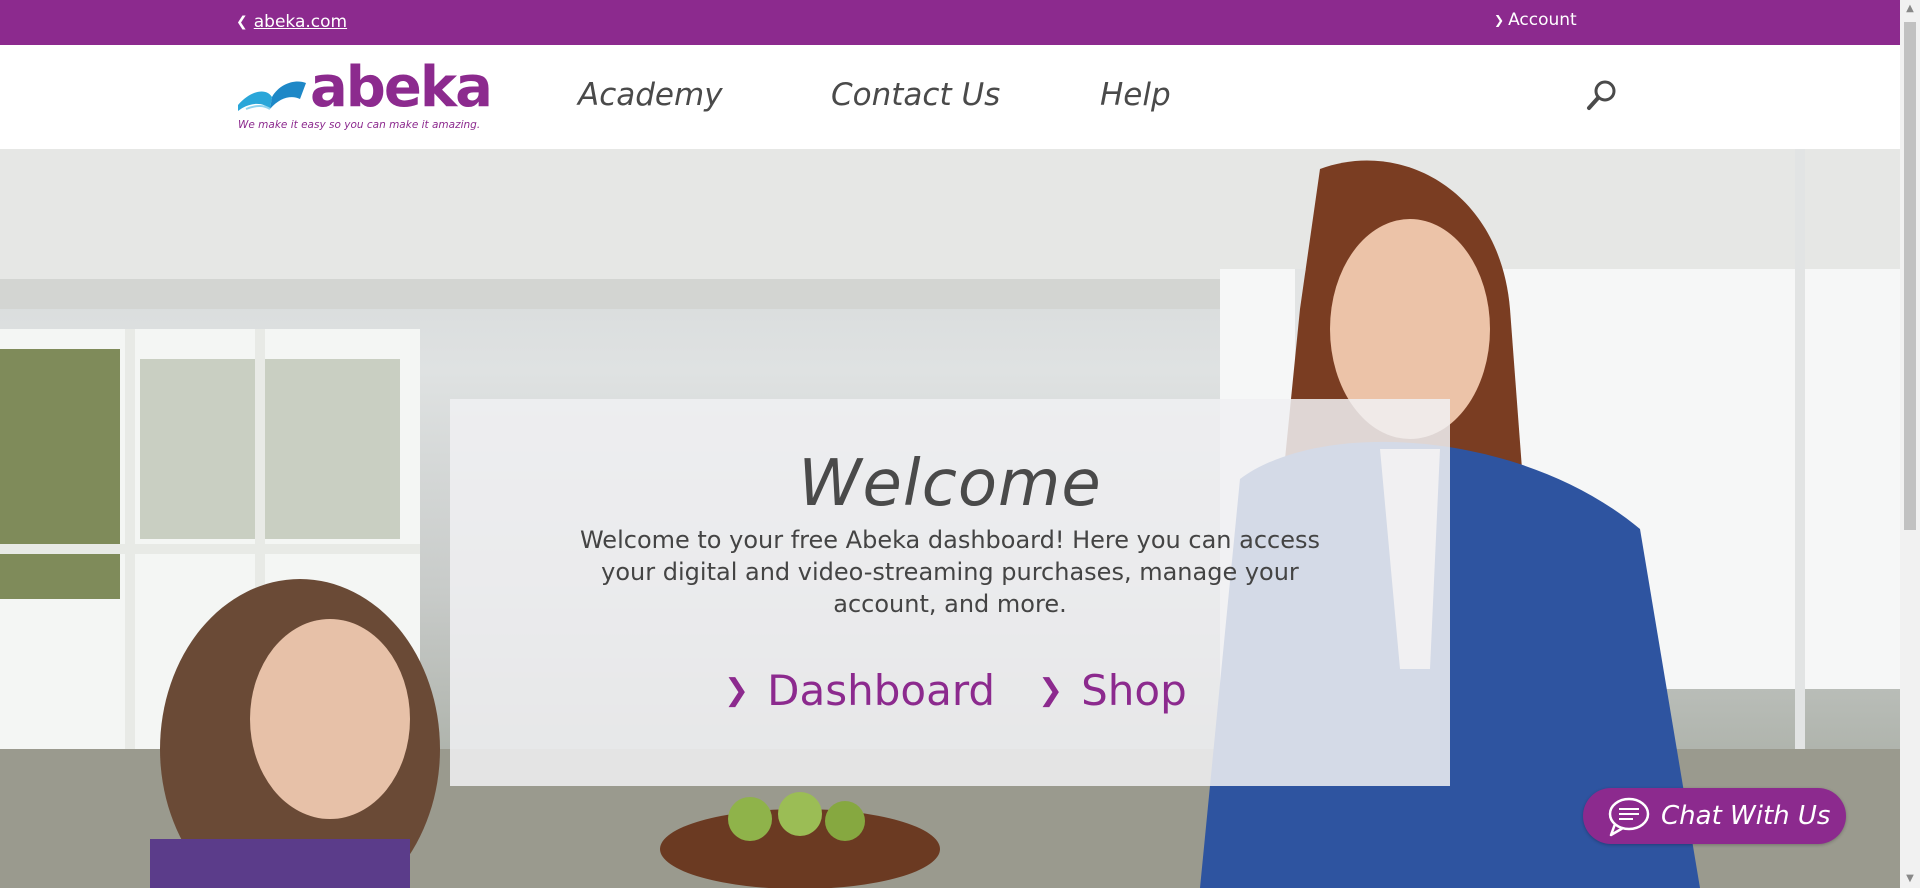  I want to click on nav-academy: Academy, so click(650, 95).